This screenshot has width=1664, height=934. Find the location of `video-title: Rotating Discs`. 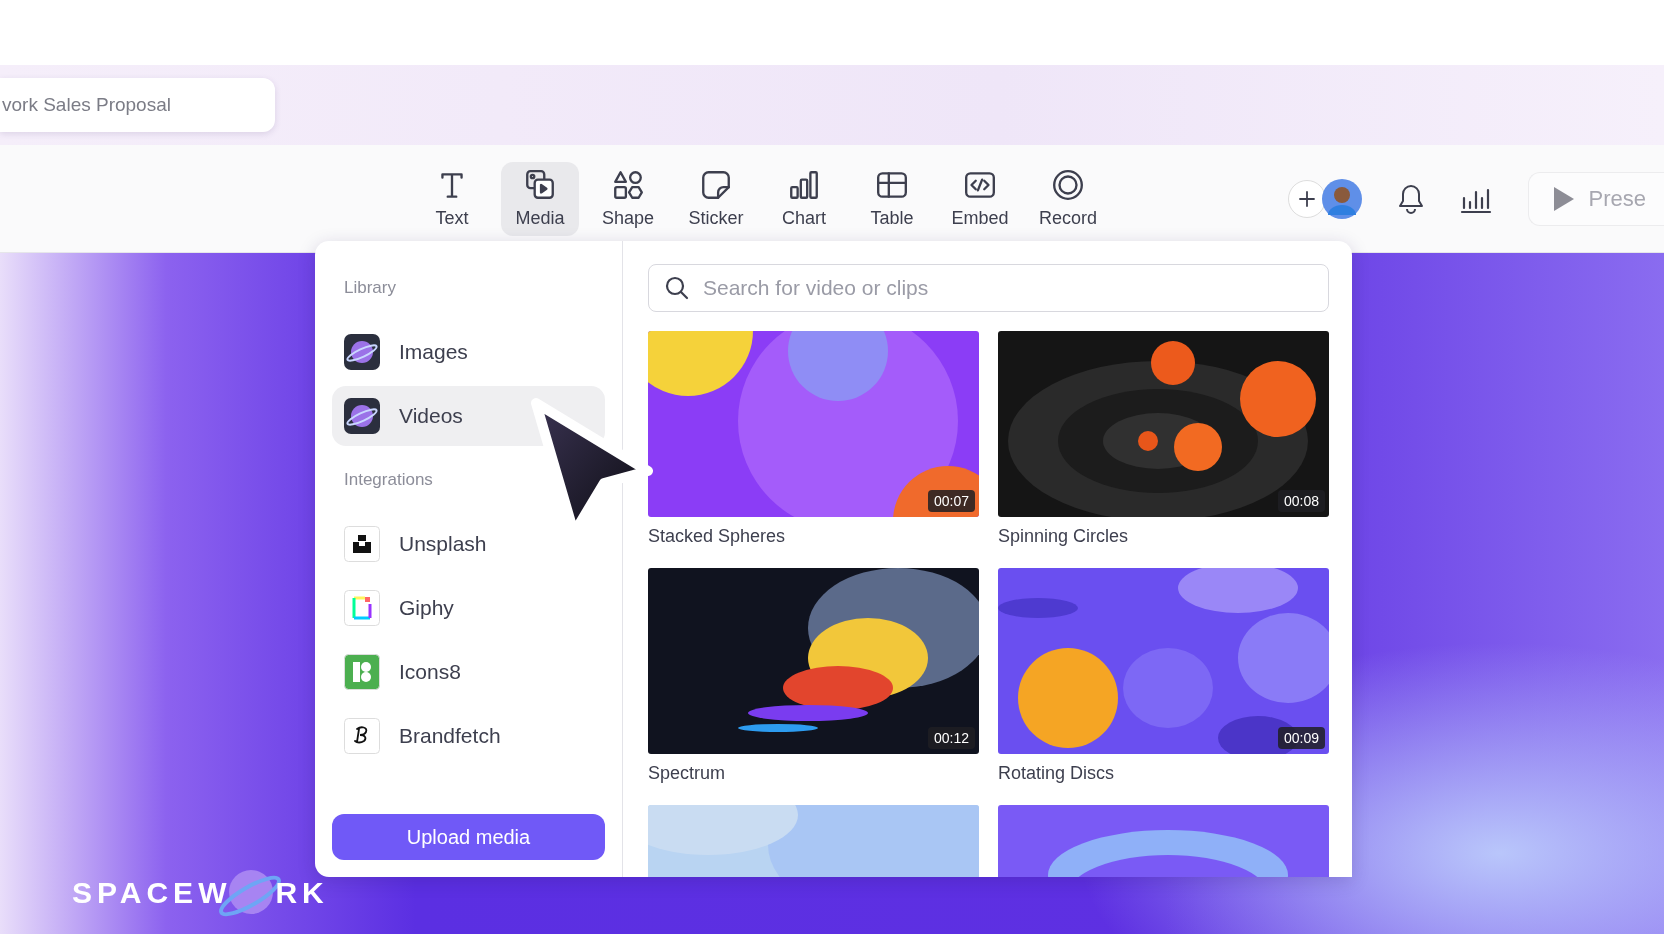

video-title: Rotating Discs is located at coordinates (1057, 773).